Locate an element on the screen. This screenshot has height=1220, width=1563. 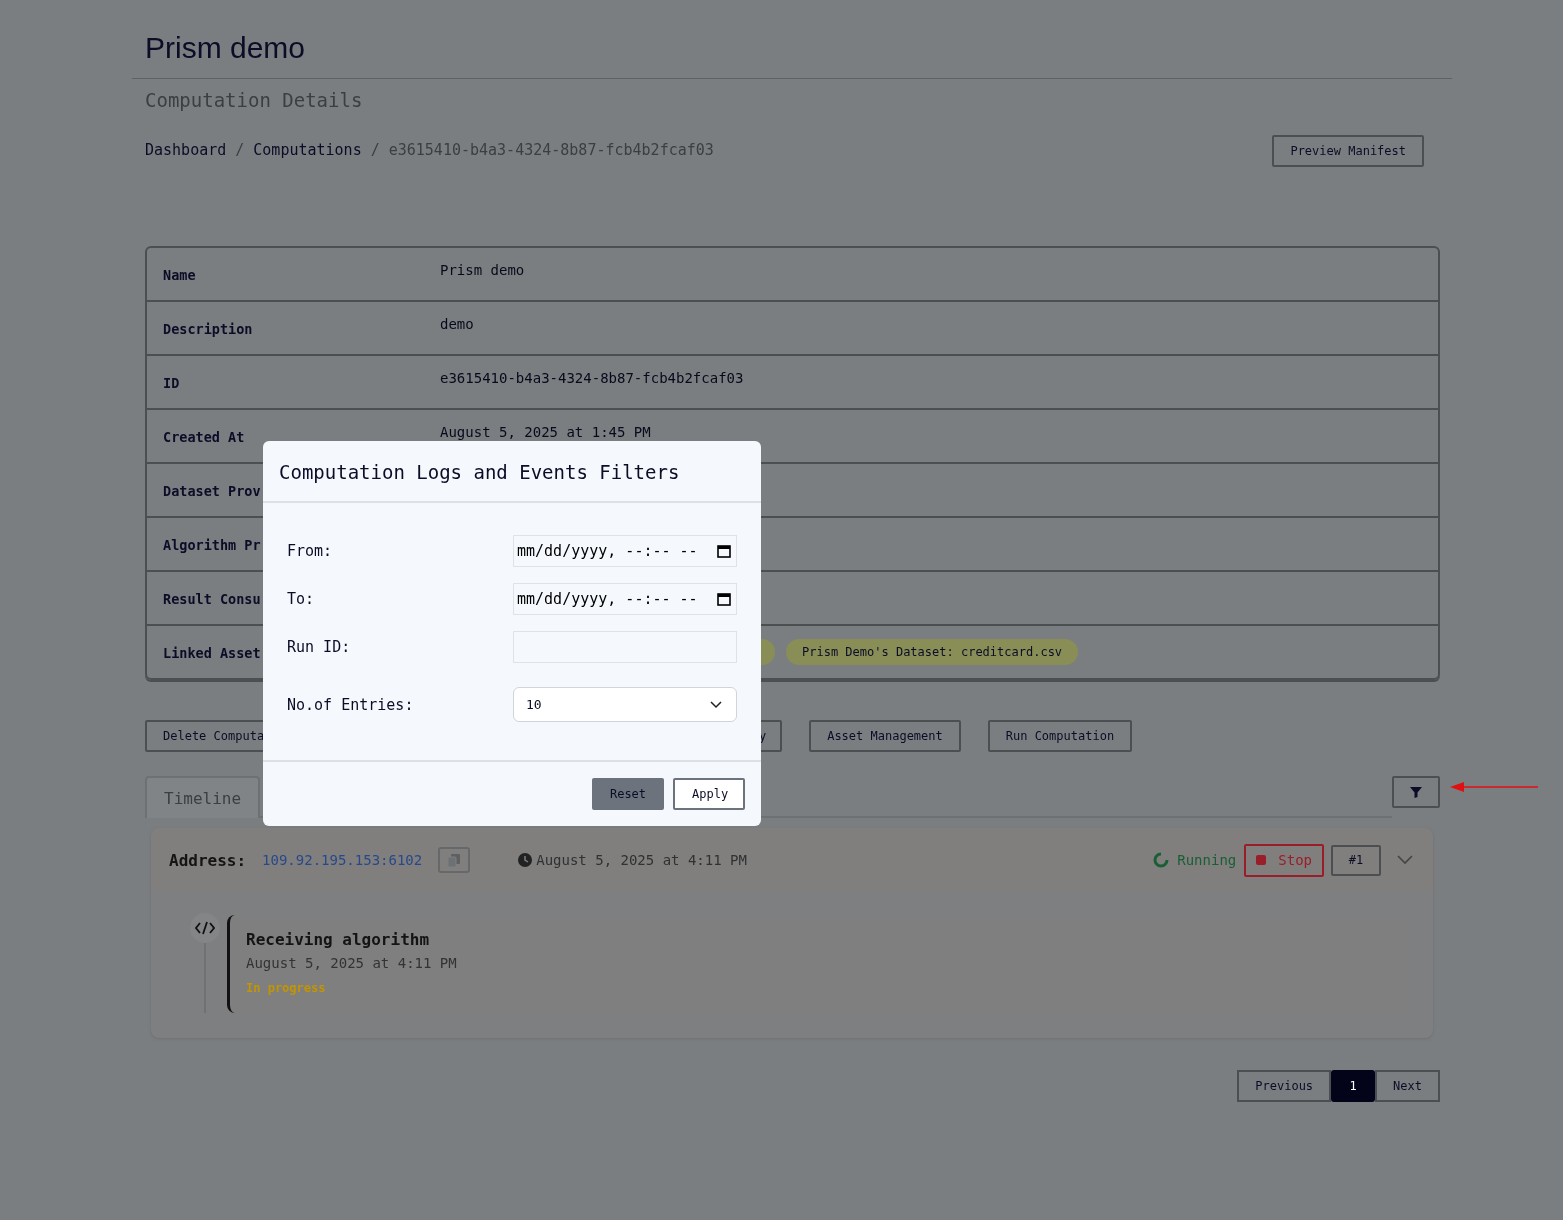
reset-button: Reset is located at coordinates (628, 794).